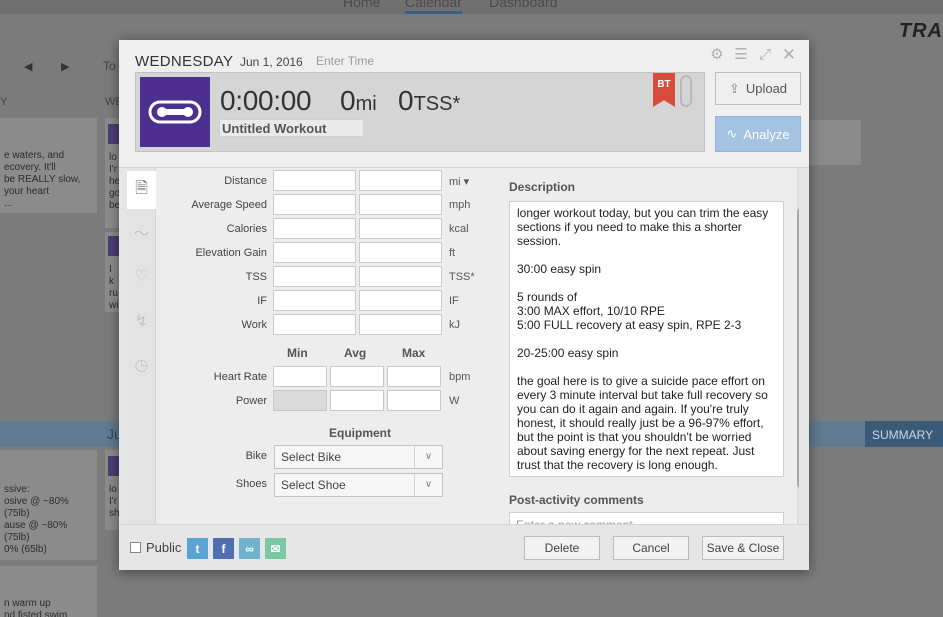  Describe the element at coordinates (246, 229) in the screenshot. I see `calories-label: Calories` at that location.